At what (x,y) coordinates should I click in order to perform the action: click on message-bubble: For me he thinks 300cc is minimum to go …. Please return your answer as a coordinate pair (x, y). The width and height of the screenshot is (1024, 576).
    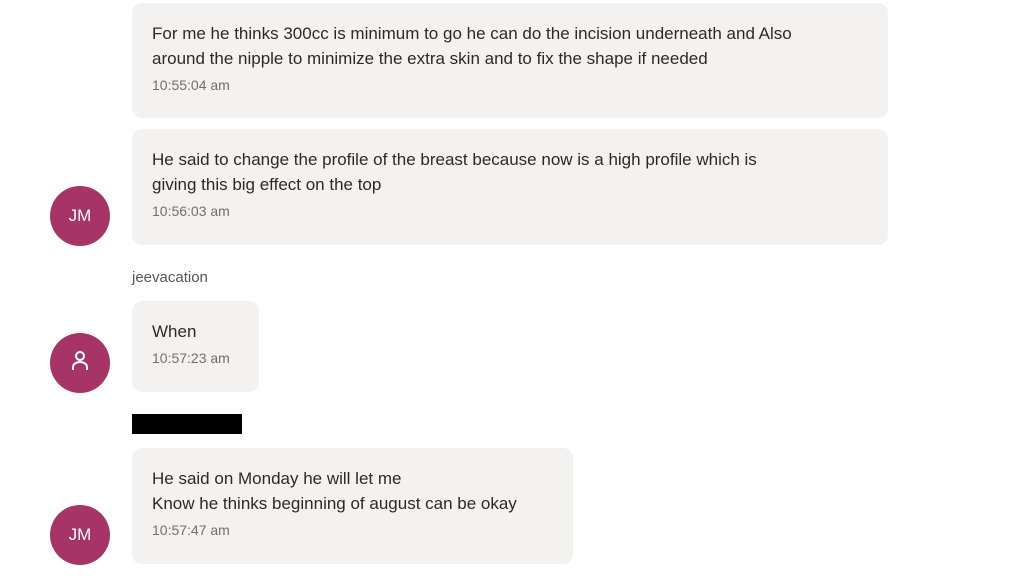
    Looking at the image, I should click on (510, 60).